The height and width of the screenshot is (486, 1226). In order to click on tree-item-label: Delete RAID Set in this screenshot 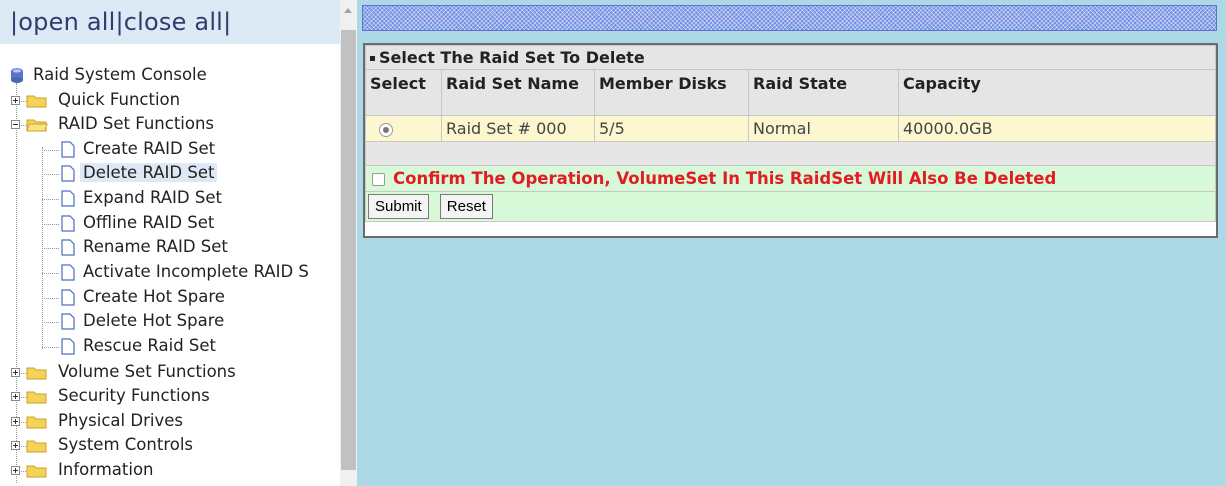, I will do `click(149, 172)`.